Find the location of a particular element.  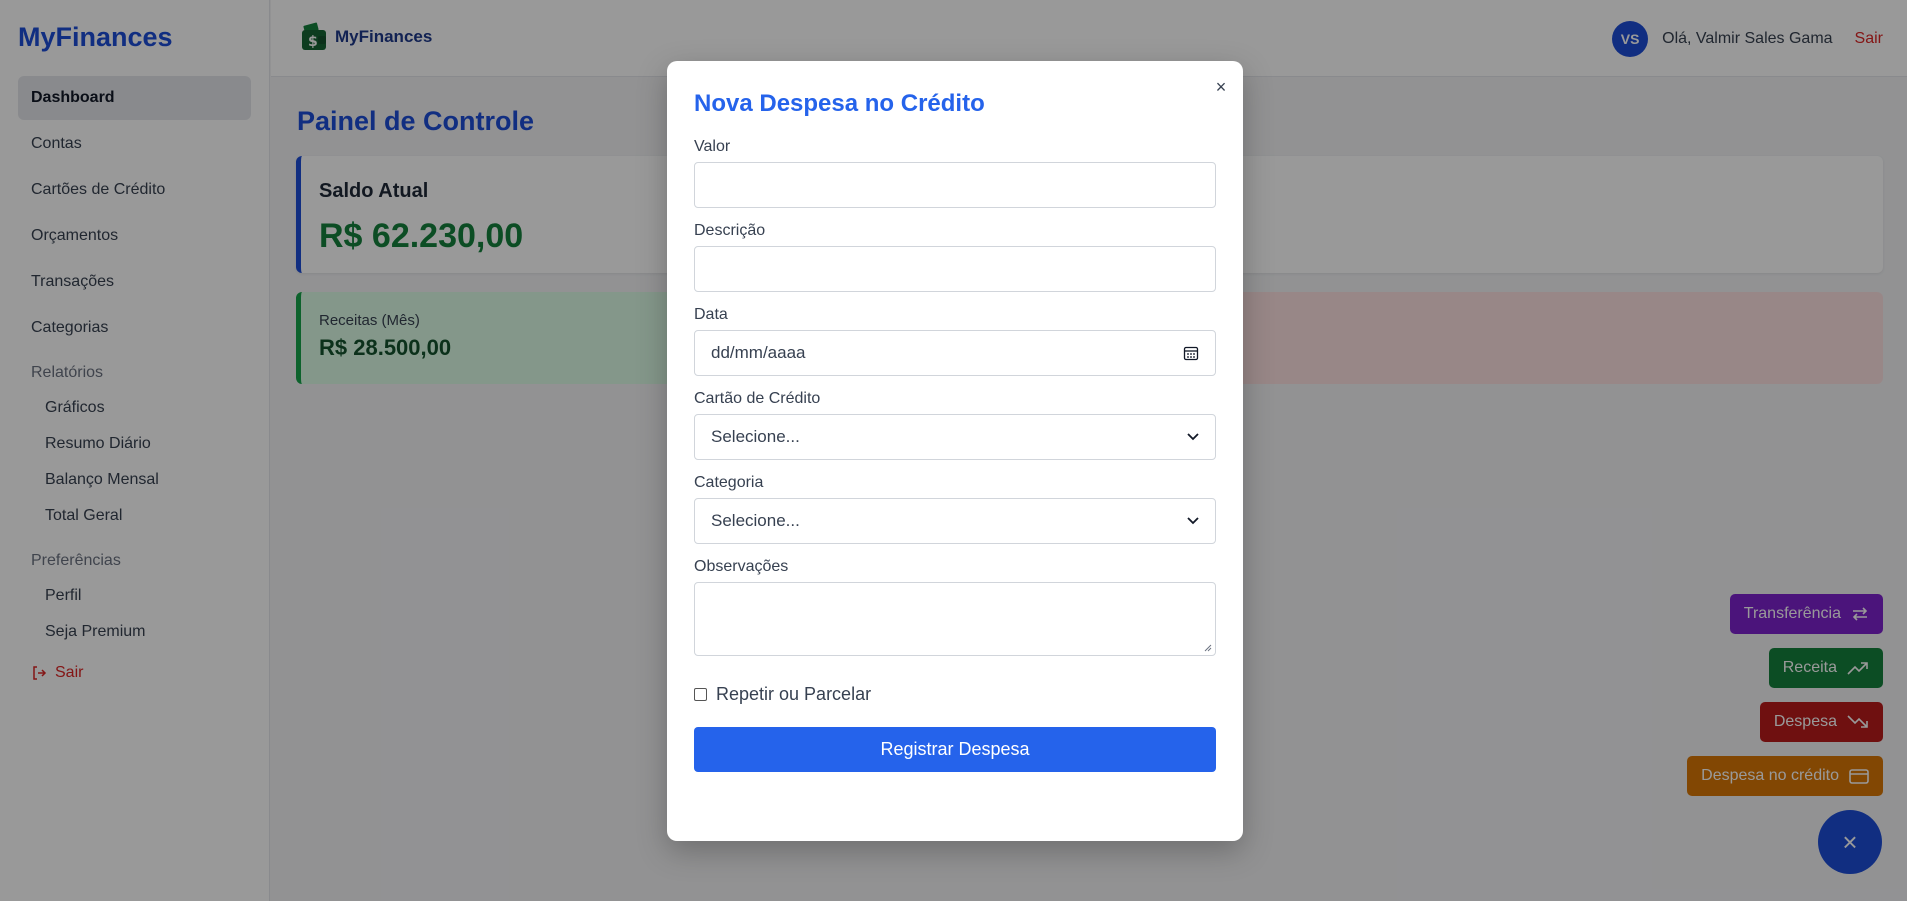

modal-title: Nova Despesa no Crédito is located at coordinates (839, 103).